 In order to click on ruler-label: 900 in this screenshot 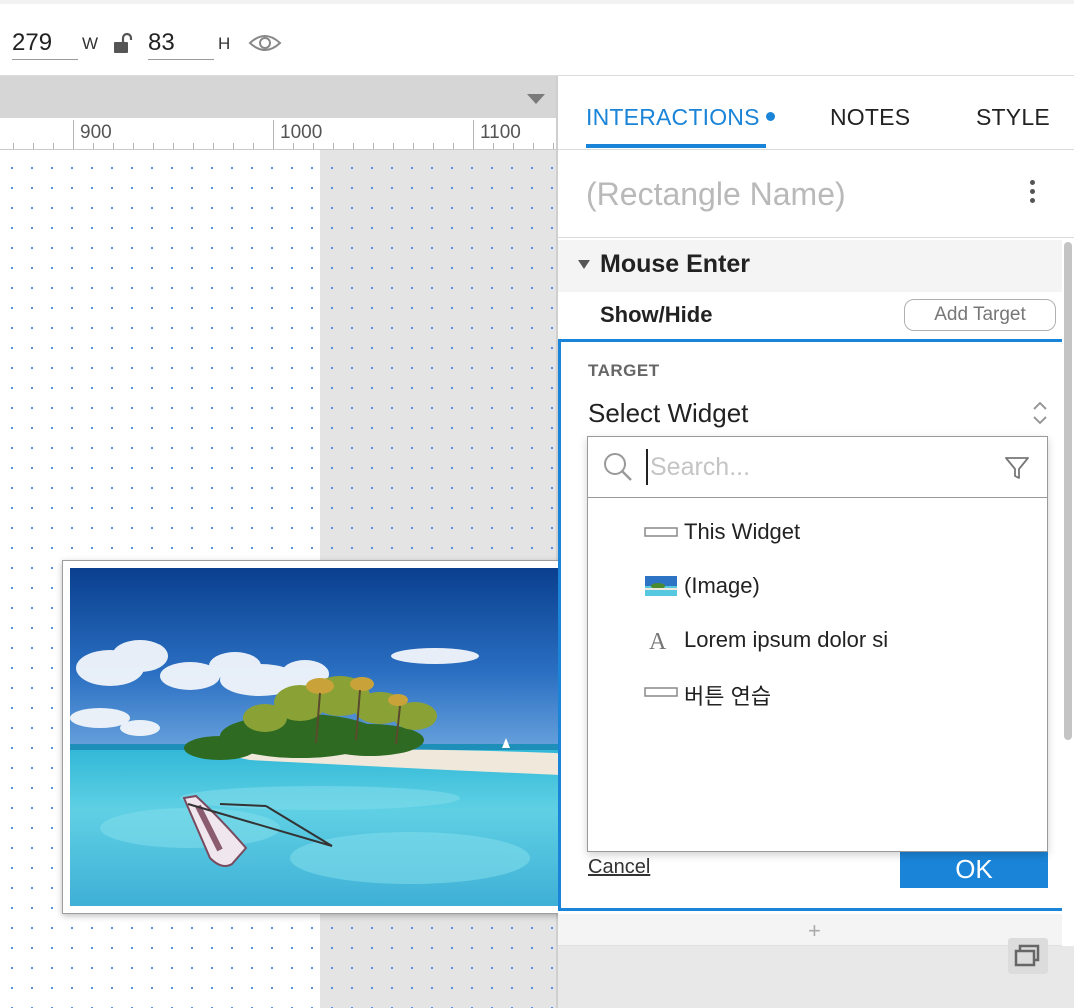, I will do `click(96, 132)`.